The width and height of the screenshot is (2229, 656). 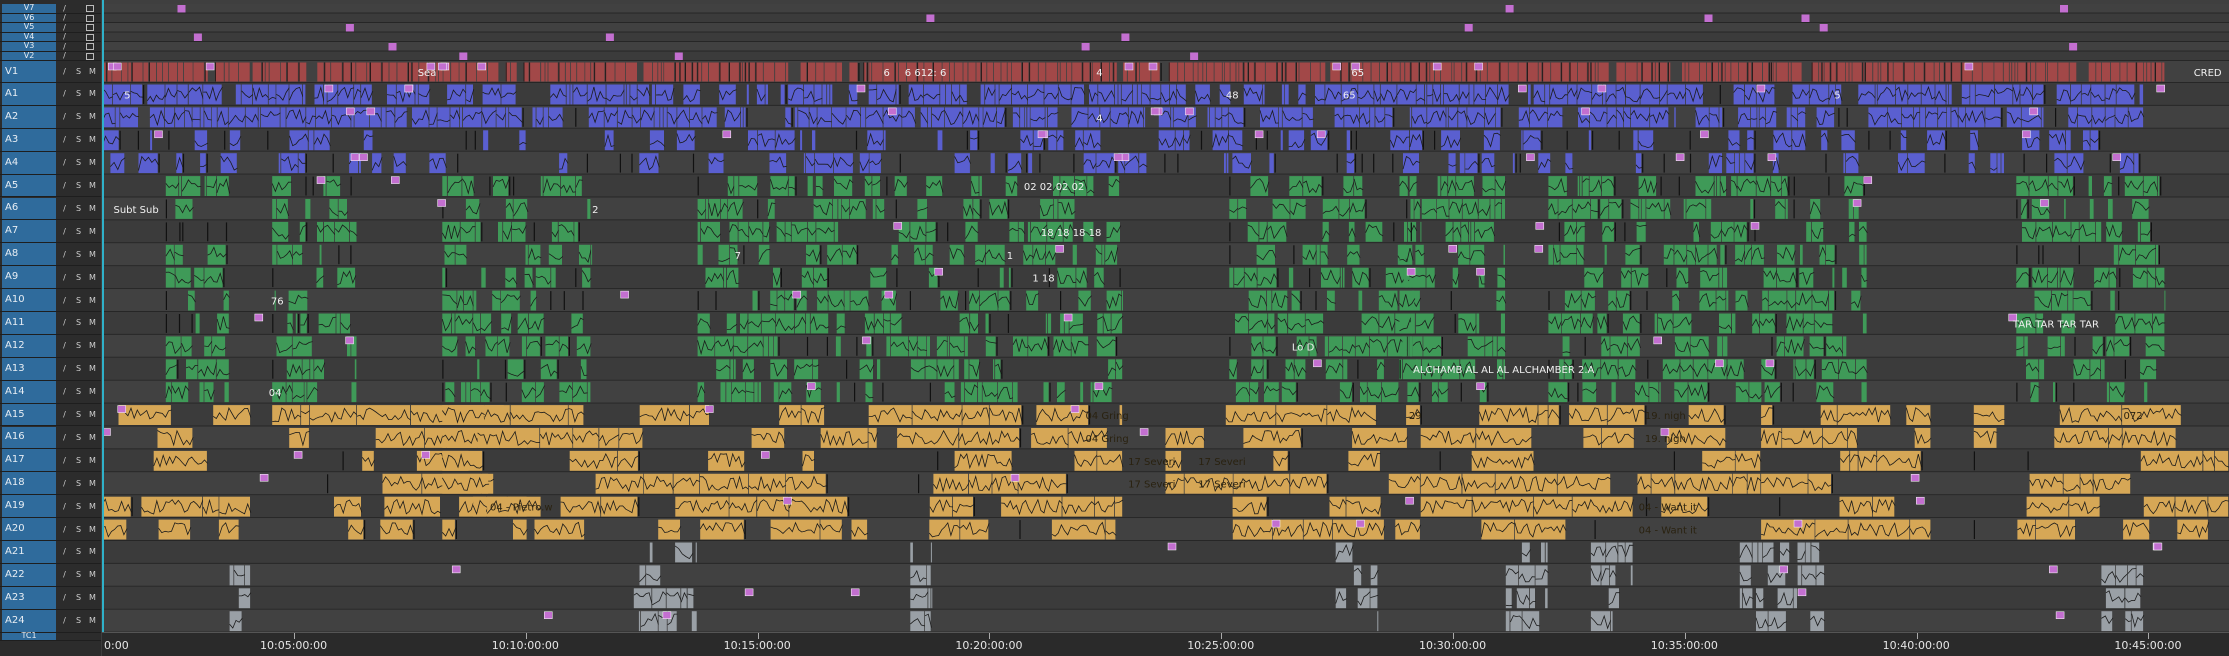 What do you see at coordinates (50, 117) in the screenshot?
I see `track-header-a2: A2/S M` at bounding box center [50, 117].